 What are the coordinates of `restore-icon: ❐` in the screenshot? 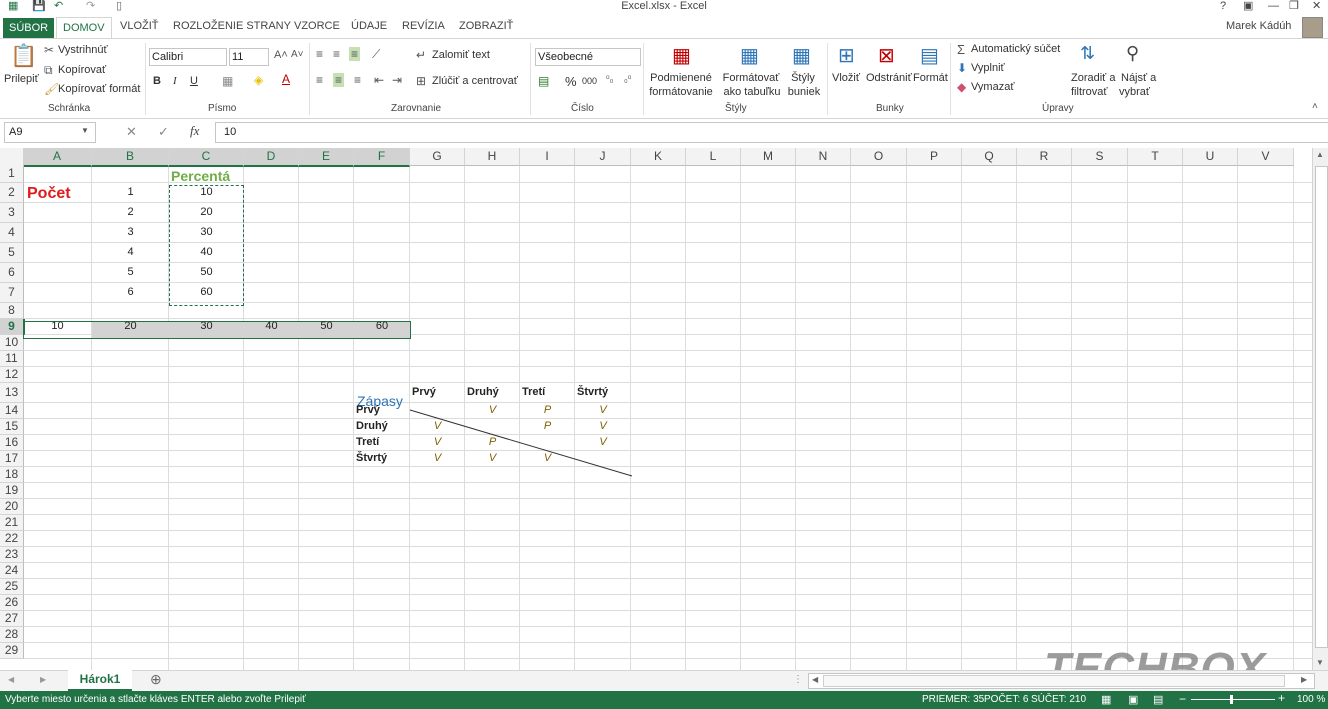 It's located at (1294, 6).